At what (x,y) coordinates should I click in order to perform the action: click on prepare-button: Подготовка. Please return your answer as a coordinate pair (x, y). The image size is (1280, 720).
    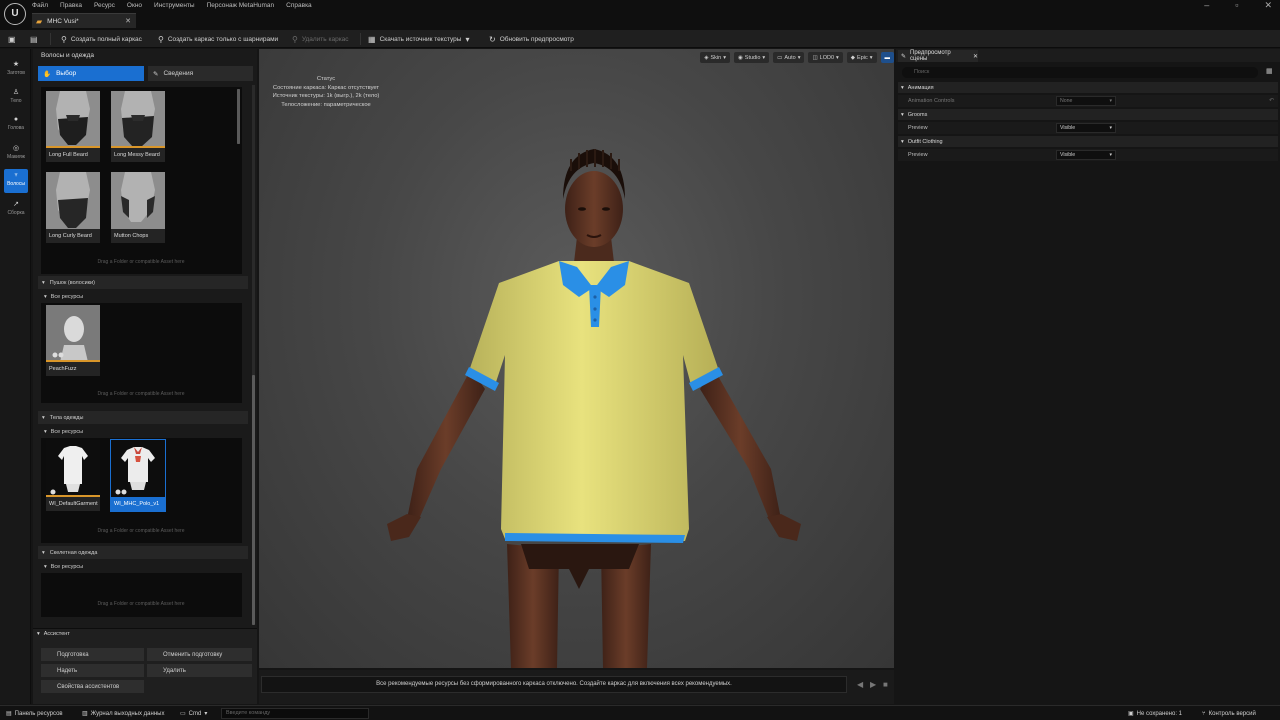
    Looking at the image, I should click on (92, 654).